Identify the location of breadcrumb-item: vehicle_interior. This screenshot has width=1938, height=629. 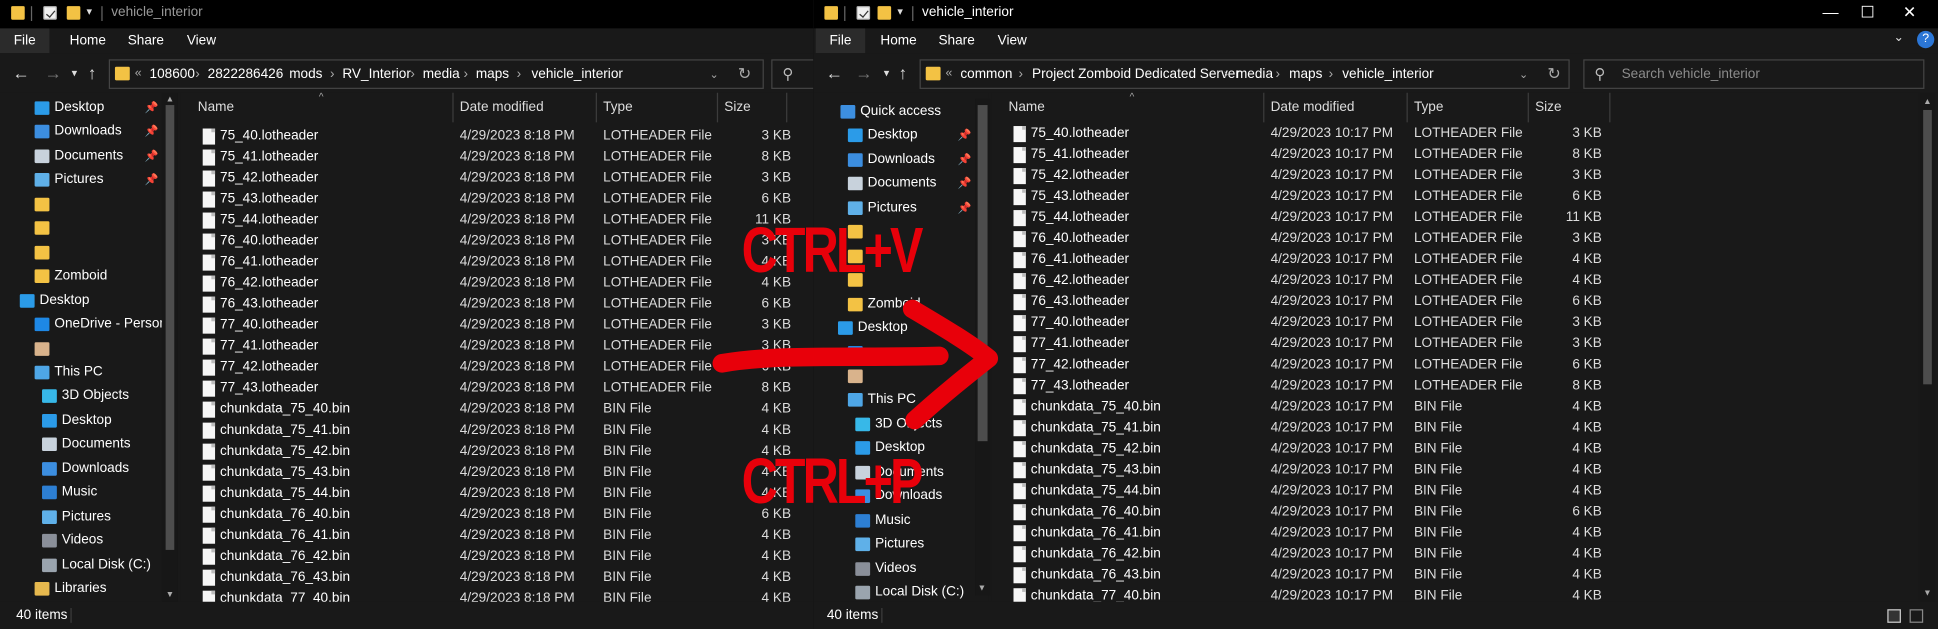
(576, 74).